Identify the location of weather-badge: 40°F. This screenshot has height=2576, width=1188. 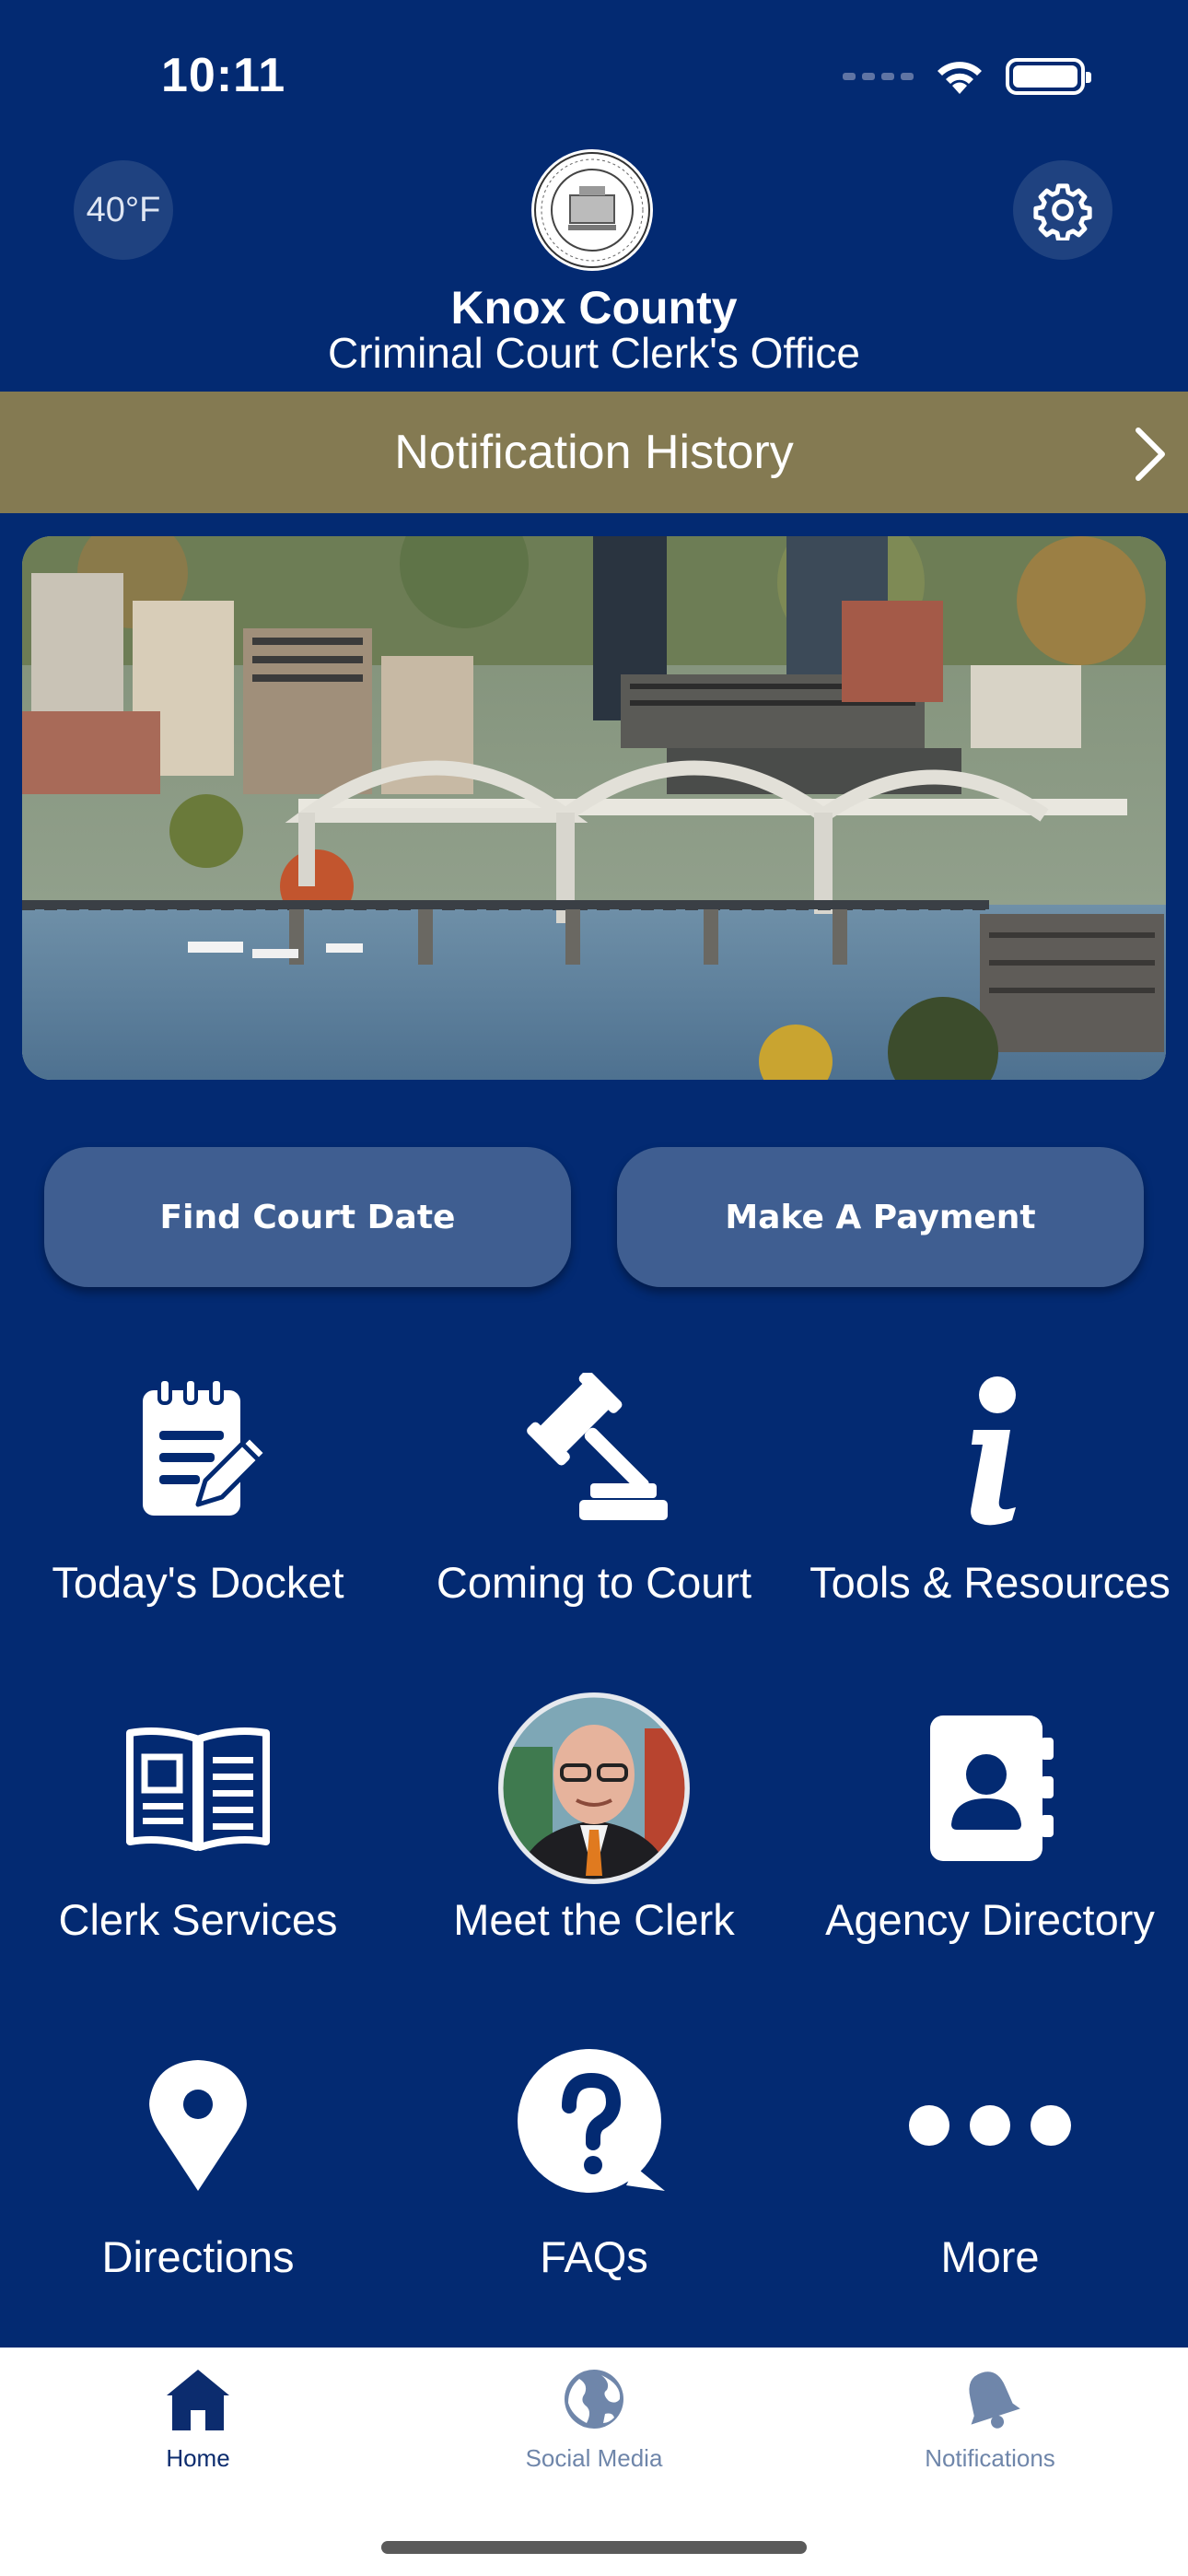
(124, 210).